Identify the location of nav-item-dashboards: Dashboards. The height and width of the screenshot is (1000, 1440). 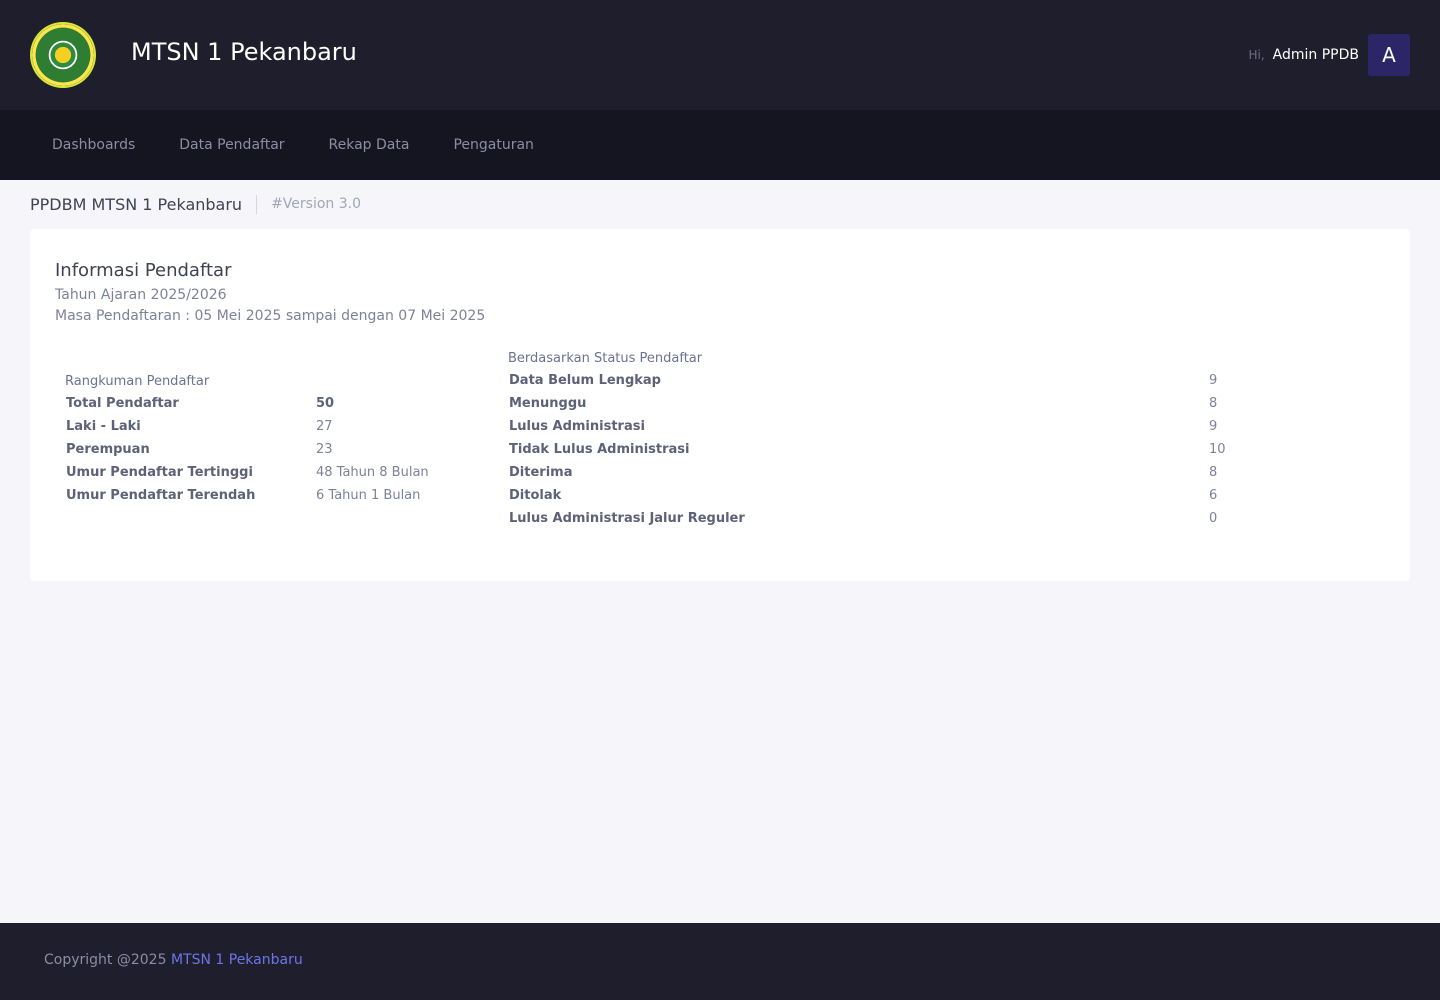
(93, 145).